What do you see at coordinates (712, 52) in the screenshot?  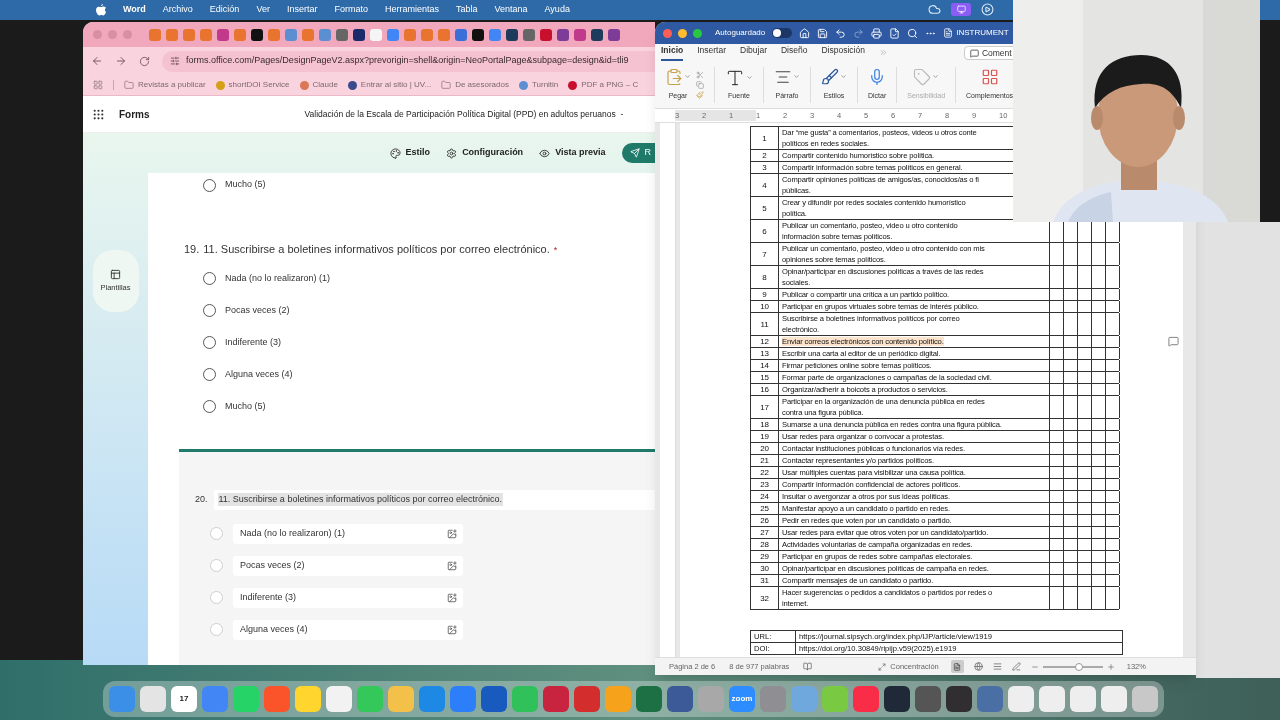 I see `ribbon-tab: Insertar` at bounding box center [712, 52].